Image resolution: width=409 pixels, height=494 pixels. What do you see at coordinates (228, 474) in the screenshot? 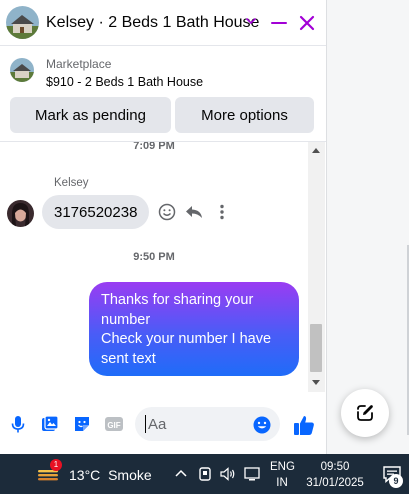
I see `speaker-icon` at bounding box center [228, 474].